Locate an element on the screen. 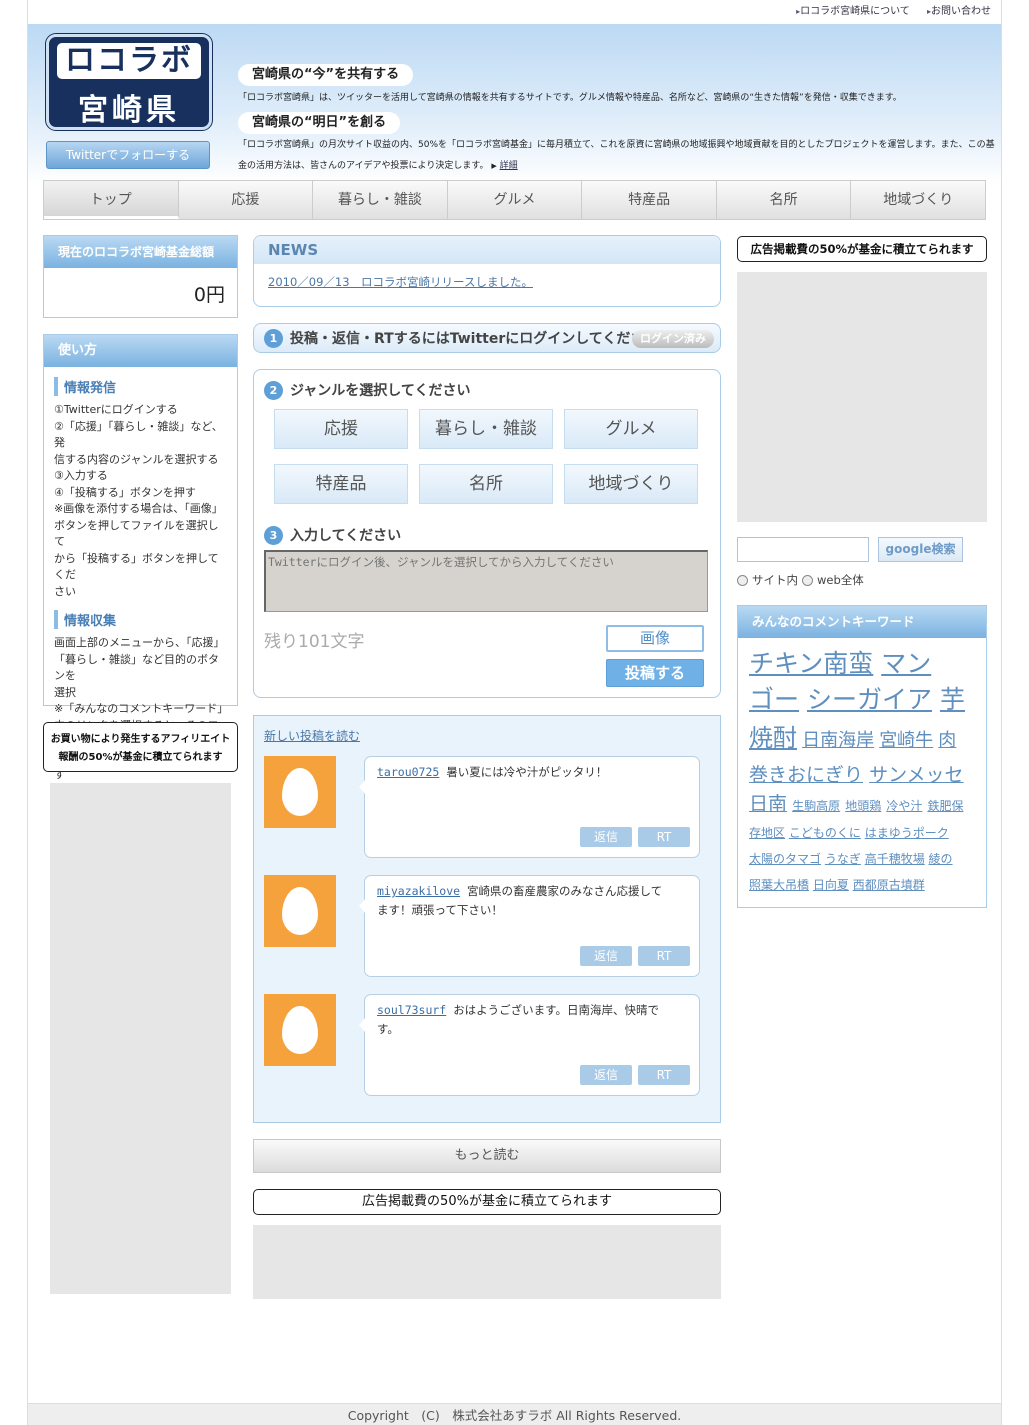 The image size is (1029, 1425). keyword-link: 冷や汁 is located at coordinates (904, 806).